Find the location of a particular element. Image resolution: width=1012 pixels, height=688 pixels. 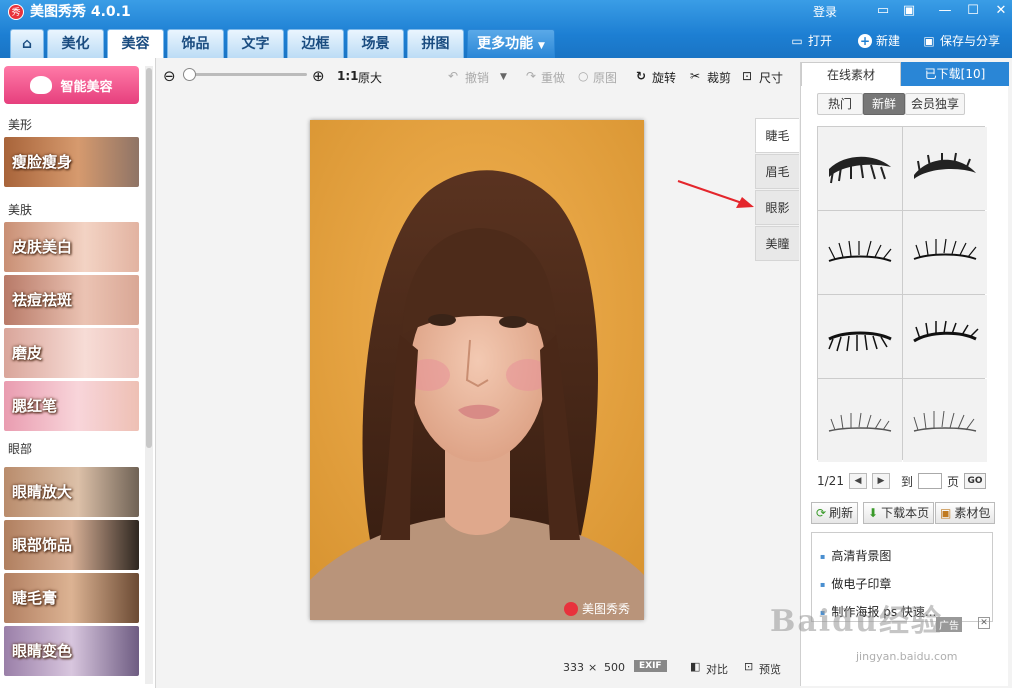

redo-button: 重做 is located at coordinates (553, 77).